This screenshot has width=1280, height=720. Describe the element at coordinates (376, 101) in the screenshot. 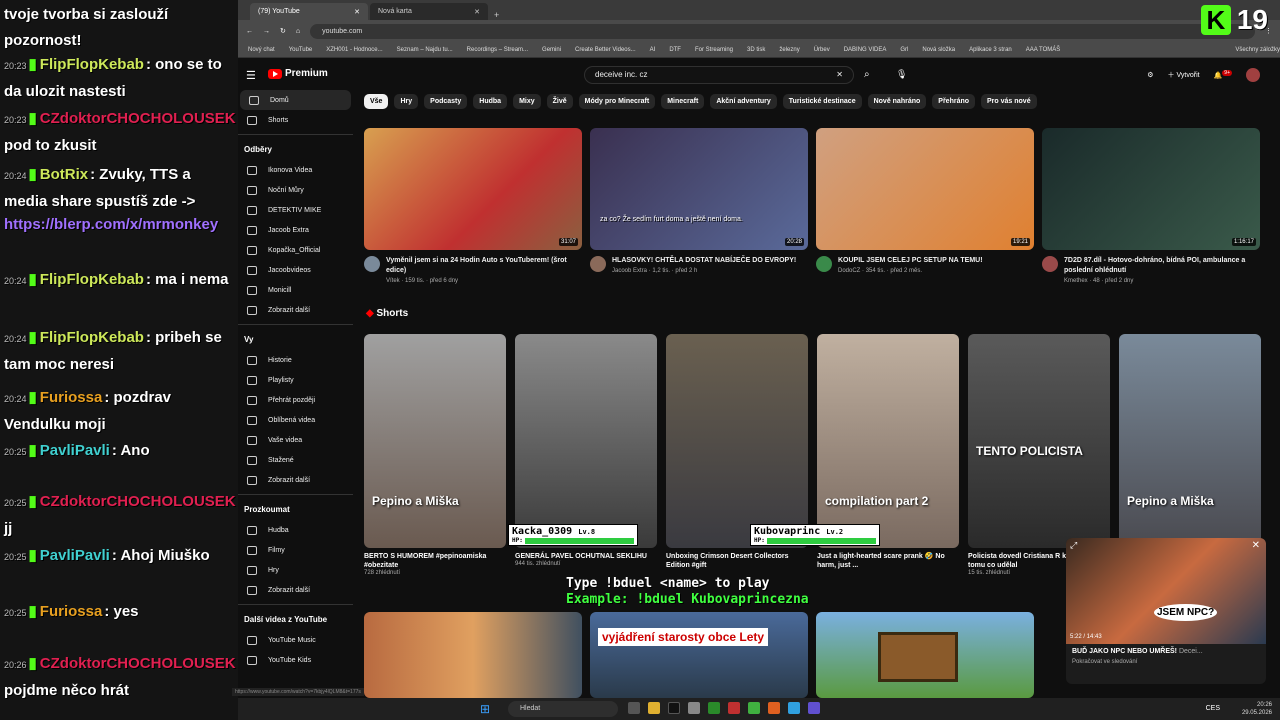

I see `filter-chip: Vše` at that location.